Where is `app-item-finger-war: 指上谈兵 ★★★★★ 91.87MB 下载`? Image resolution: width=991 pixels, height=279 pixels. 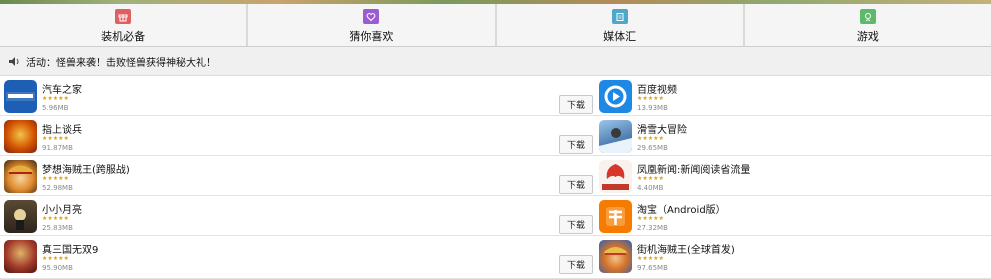
app-item-finger-war: 指上谈兵 ★★★★★ 91.87MB 下载 is located at coordinates (299, 136).